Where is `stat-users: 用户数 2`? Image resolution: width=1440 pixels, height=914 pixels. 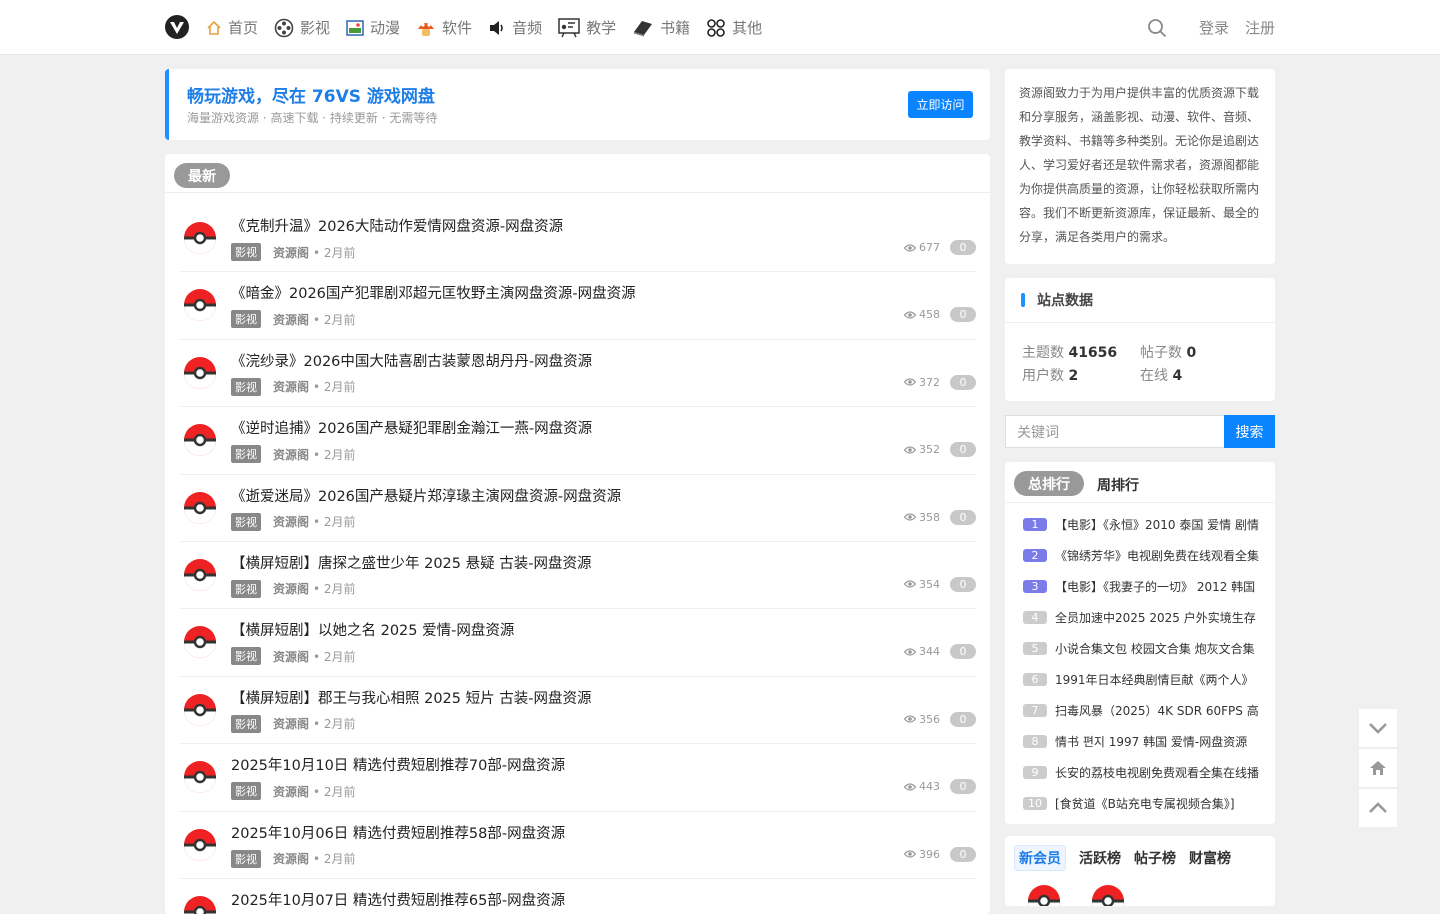 stat-users: 用户数 2 is located at coordinates (1081, 375).